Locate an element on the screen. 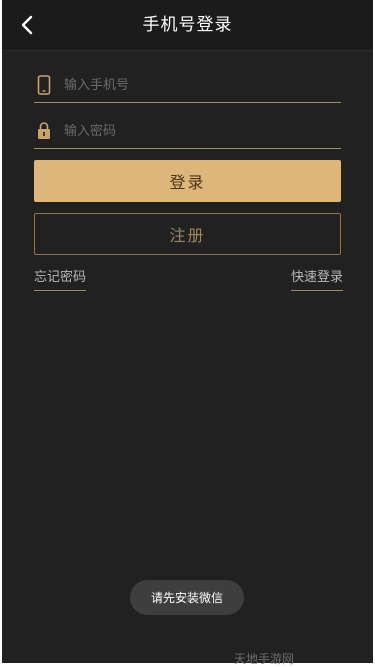 Image resolution: width=375 pixels, height=667 pixels. password-field is located at coordinates (187, 130).